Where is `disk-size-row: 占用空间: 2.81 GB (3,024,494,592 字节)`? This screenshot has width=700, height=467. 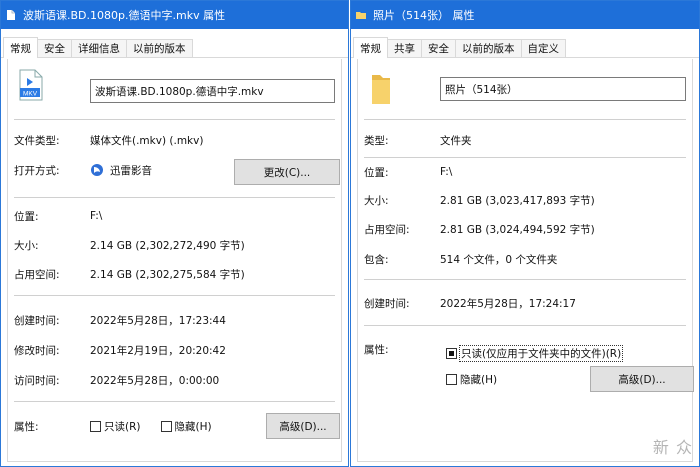
disk-size-row: 占用空间: 2.81 GB (3,024,494,592 字节) is located at coordinates (525, 229).